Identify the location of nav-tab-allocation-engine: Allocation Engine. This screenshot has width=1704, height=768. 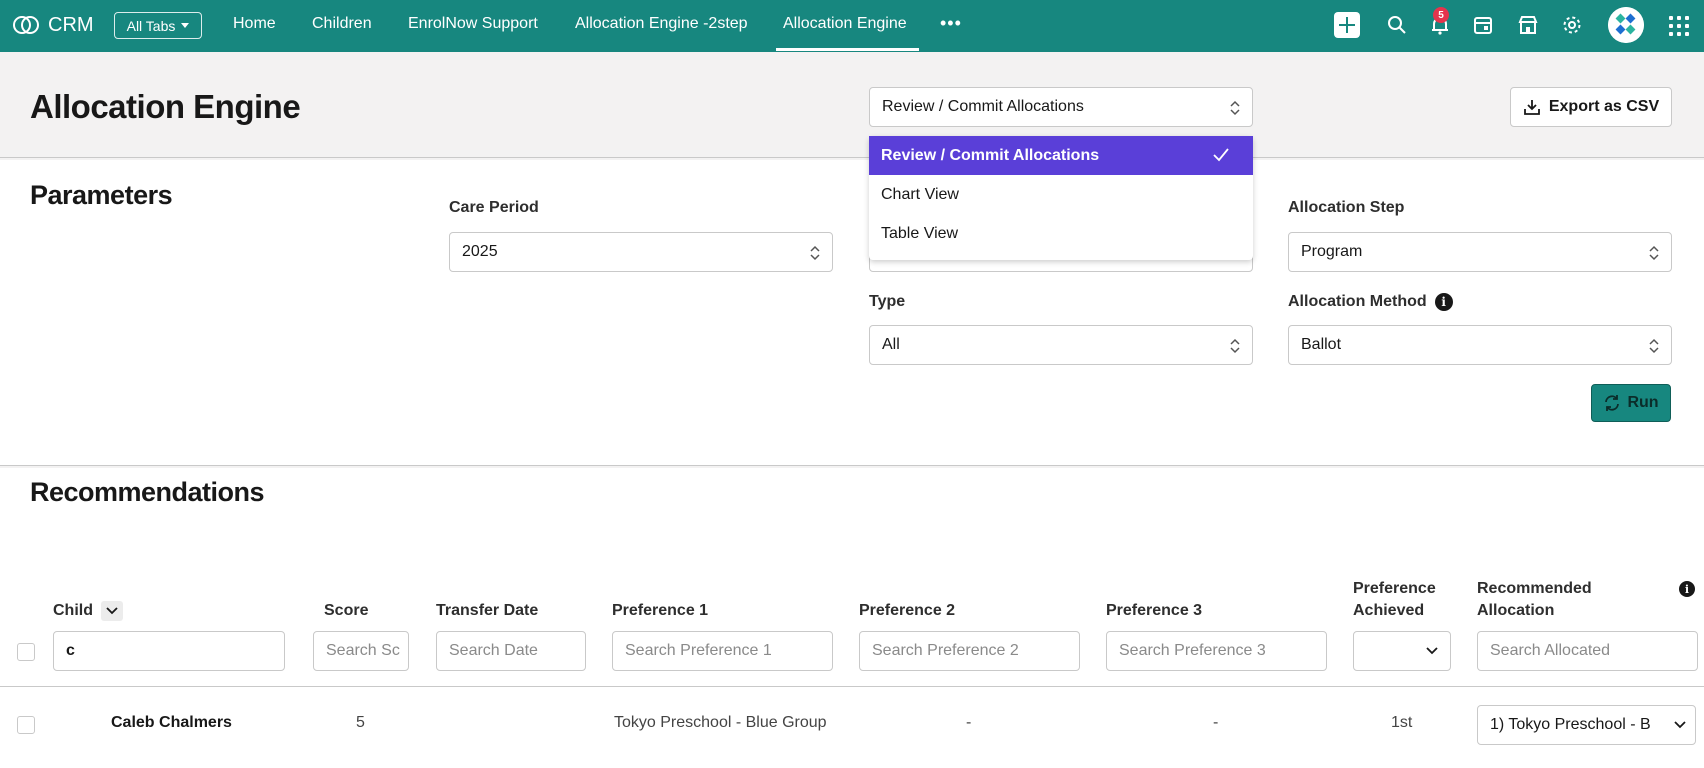
(845, 24).